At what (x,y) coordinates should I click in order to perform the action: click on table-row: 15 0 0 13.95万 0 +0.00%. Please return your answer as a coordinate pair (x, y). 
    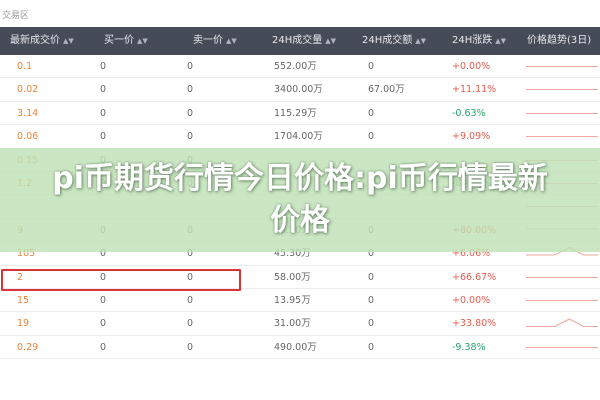
    Looking at the image, I should click on (300, 301).